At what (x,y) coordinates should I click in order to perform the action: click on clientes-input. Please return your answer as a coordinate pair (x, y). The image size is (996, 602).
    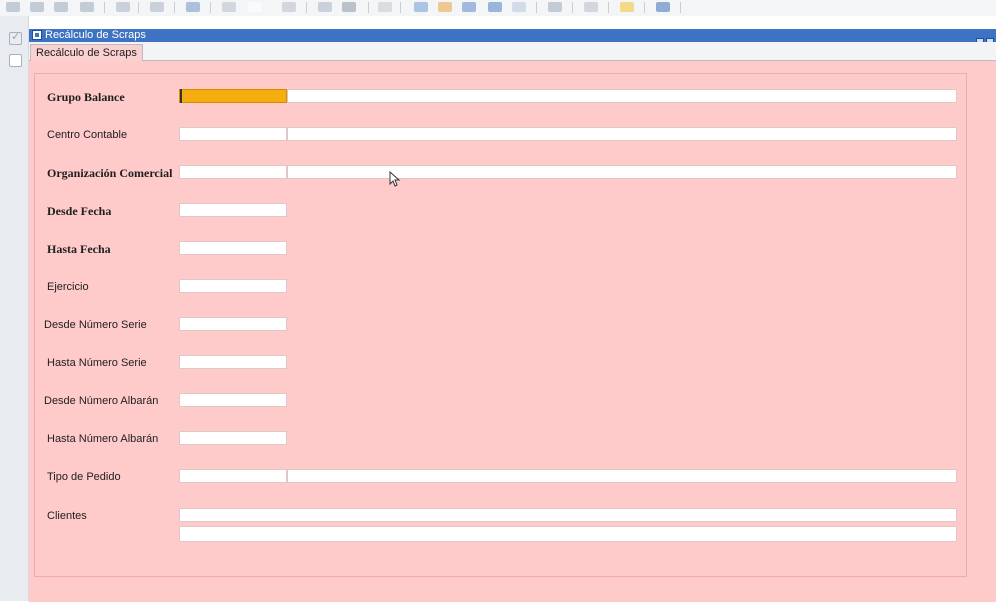
    Looking at the image, I should click on (568, 515).